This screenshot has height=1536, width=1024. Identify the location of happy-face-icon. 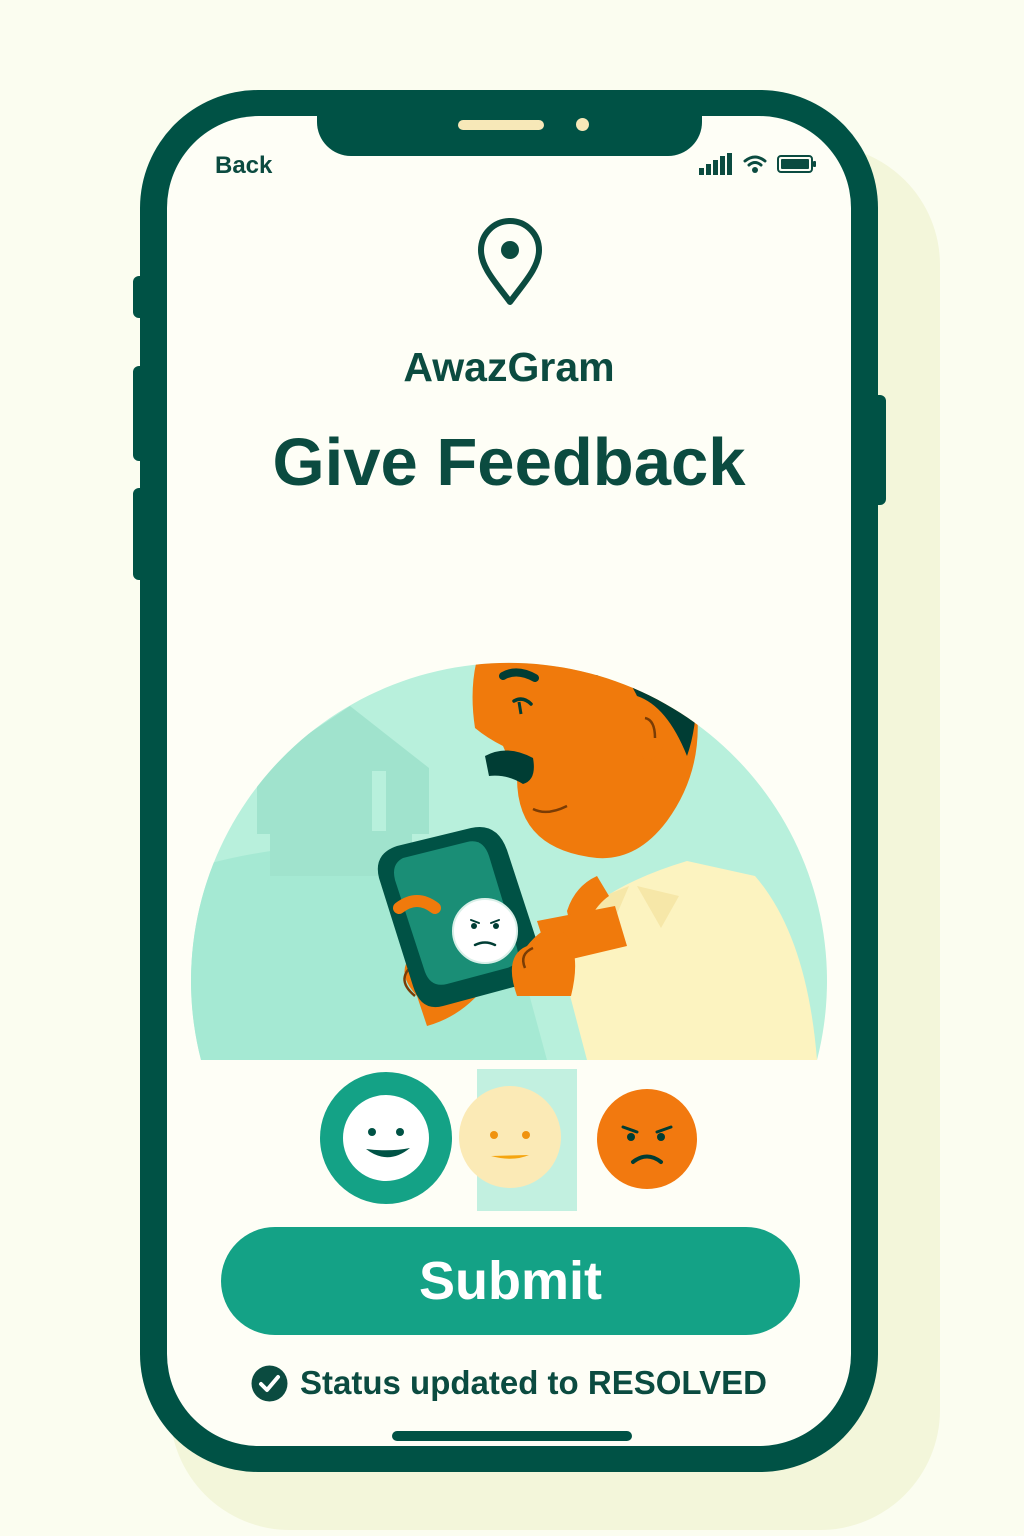
(386, 1138).